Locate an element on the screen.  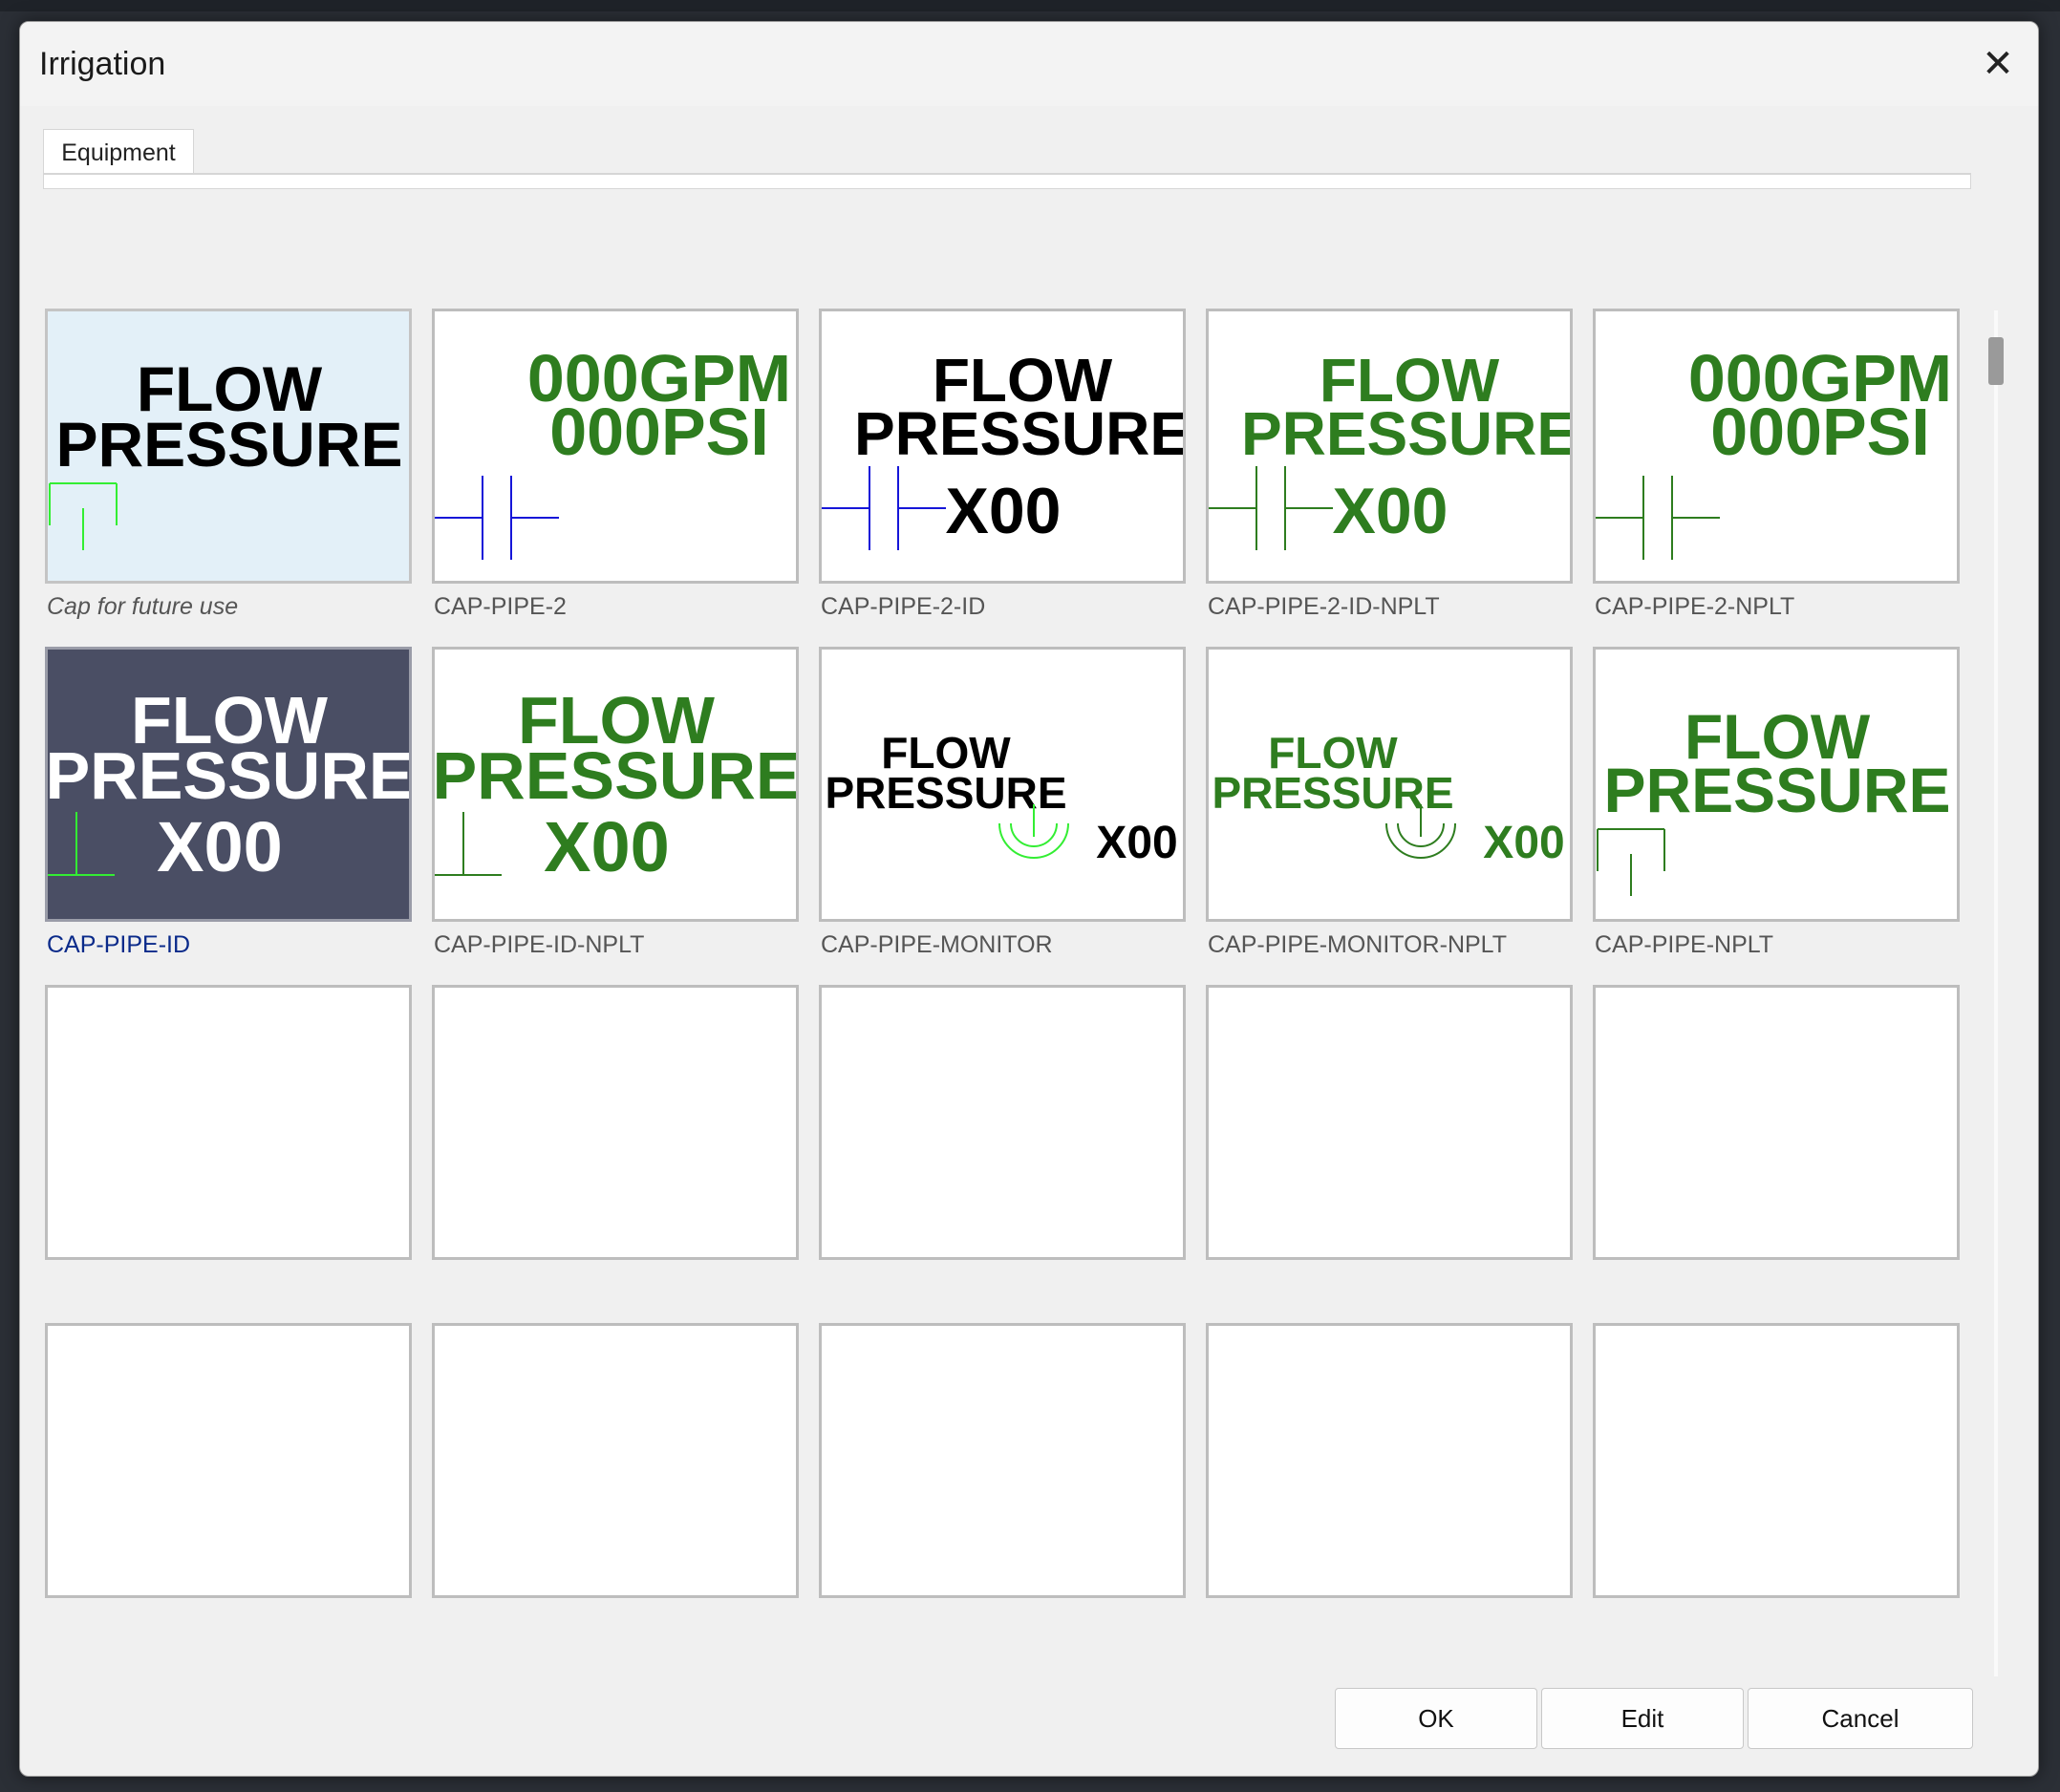
block-name-label: CAP-PIPE-NPLT is located at coordinates (1786, 945).